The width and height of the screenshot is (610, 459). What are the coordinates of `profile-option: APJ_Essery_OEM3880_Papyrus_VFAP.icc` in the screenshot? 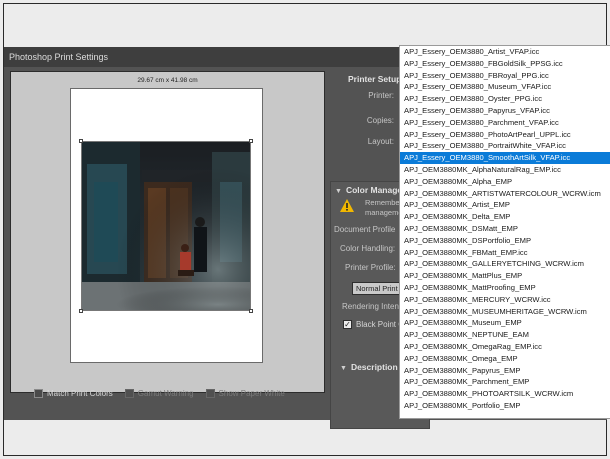 It's located at (505, 111).